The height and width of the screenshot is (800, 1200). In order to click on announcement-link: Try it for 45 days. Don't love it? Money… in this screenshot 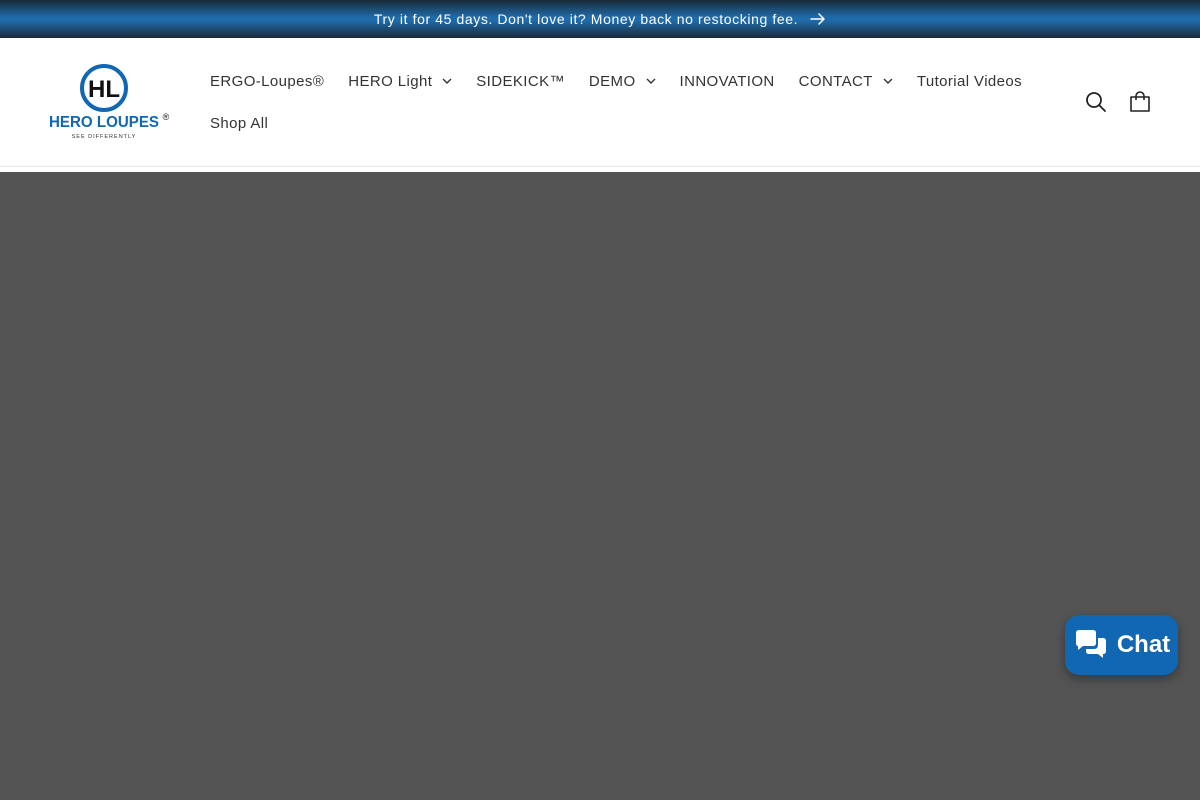, I will do `click(600, 19)`.